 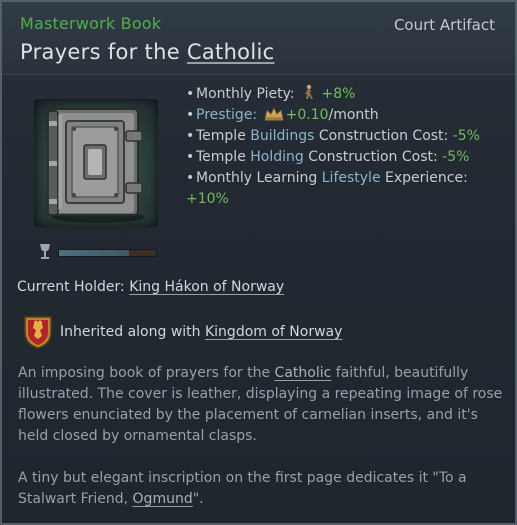 I want to click on ogmund-link: Ogmund, so click(x=163, y=499).